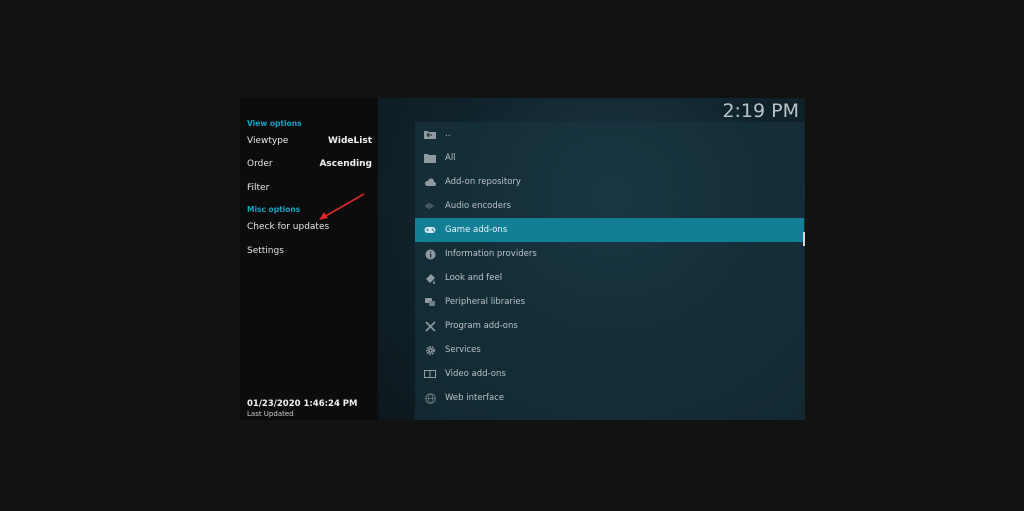  I want to click on viewtype-label: Viewtype, so click(268, 141).